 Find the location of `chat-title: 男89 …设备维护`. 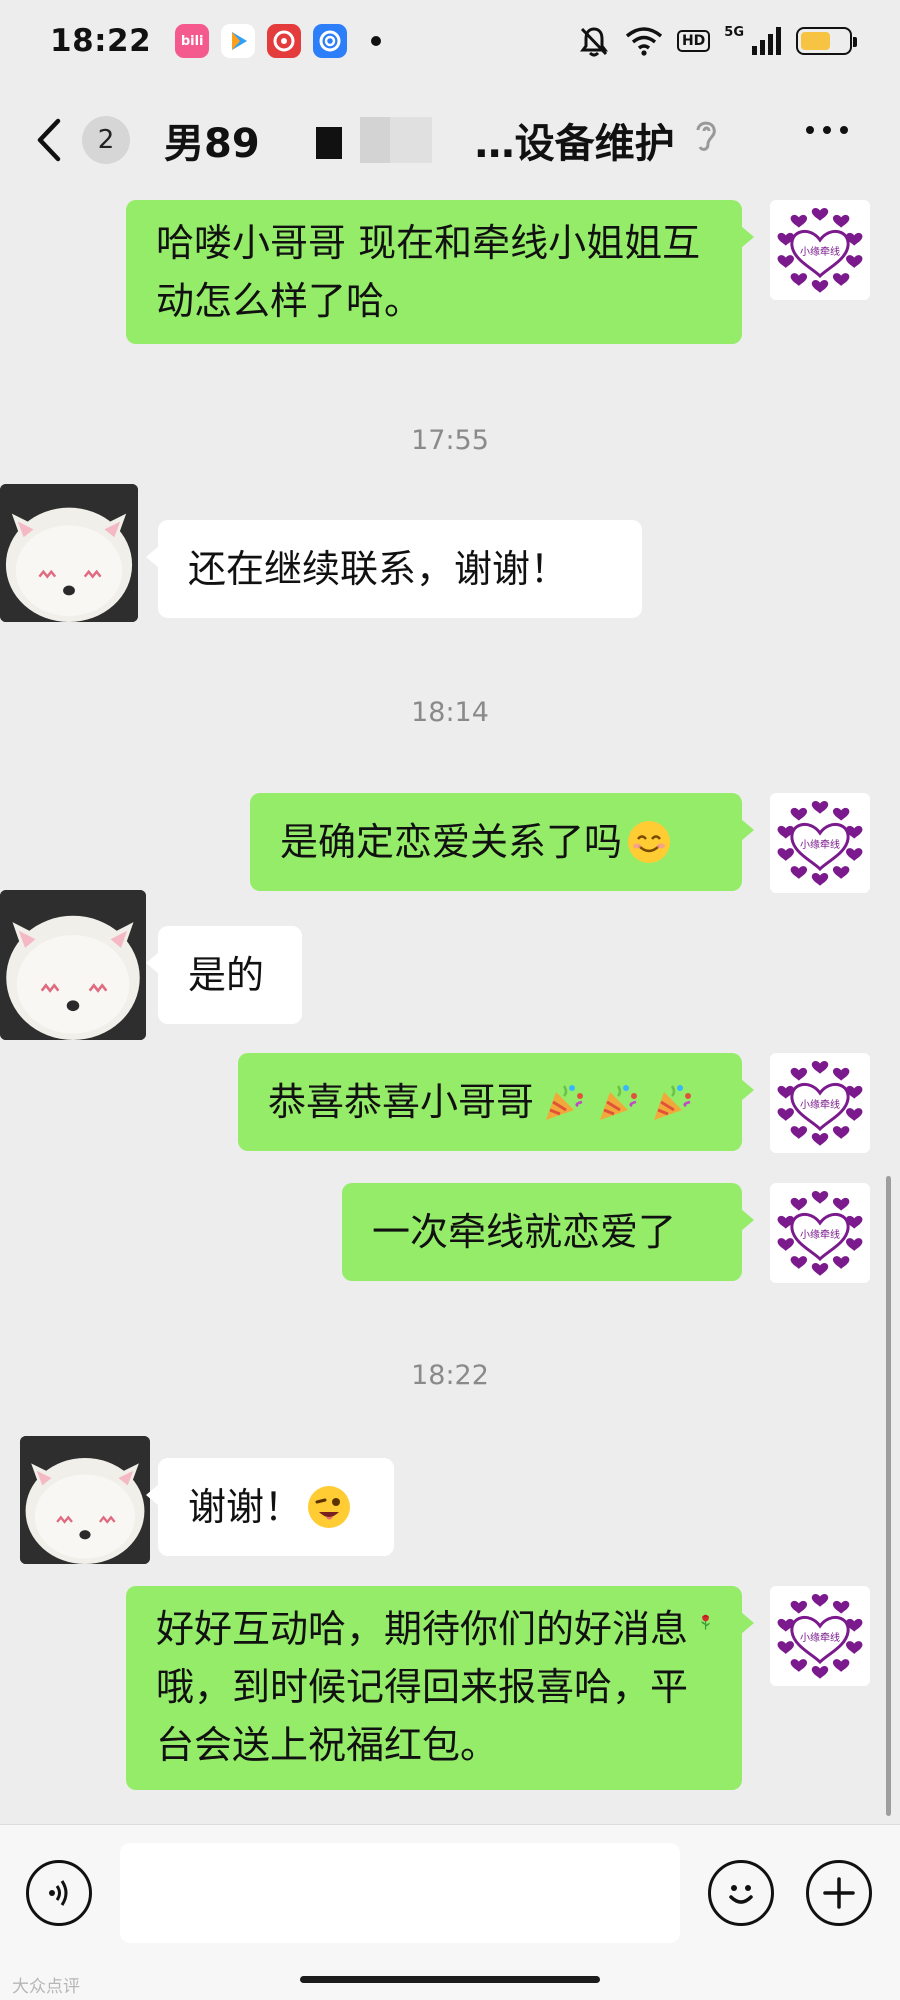

chat-title: 男89 …设备维护 is located at coordinates (419, 140).